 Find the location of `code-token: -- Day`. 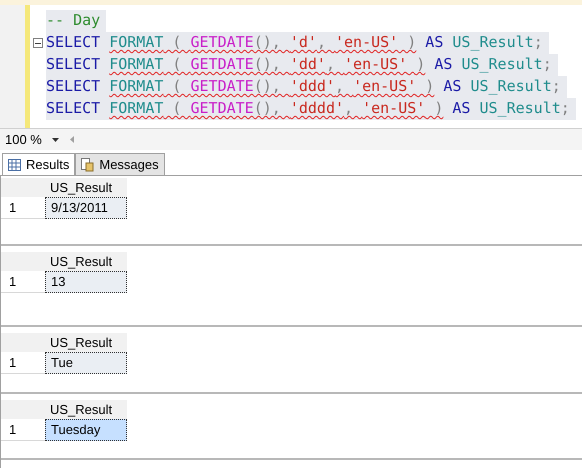

code-token: -- Day is located at coordinates (73, 21).